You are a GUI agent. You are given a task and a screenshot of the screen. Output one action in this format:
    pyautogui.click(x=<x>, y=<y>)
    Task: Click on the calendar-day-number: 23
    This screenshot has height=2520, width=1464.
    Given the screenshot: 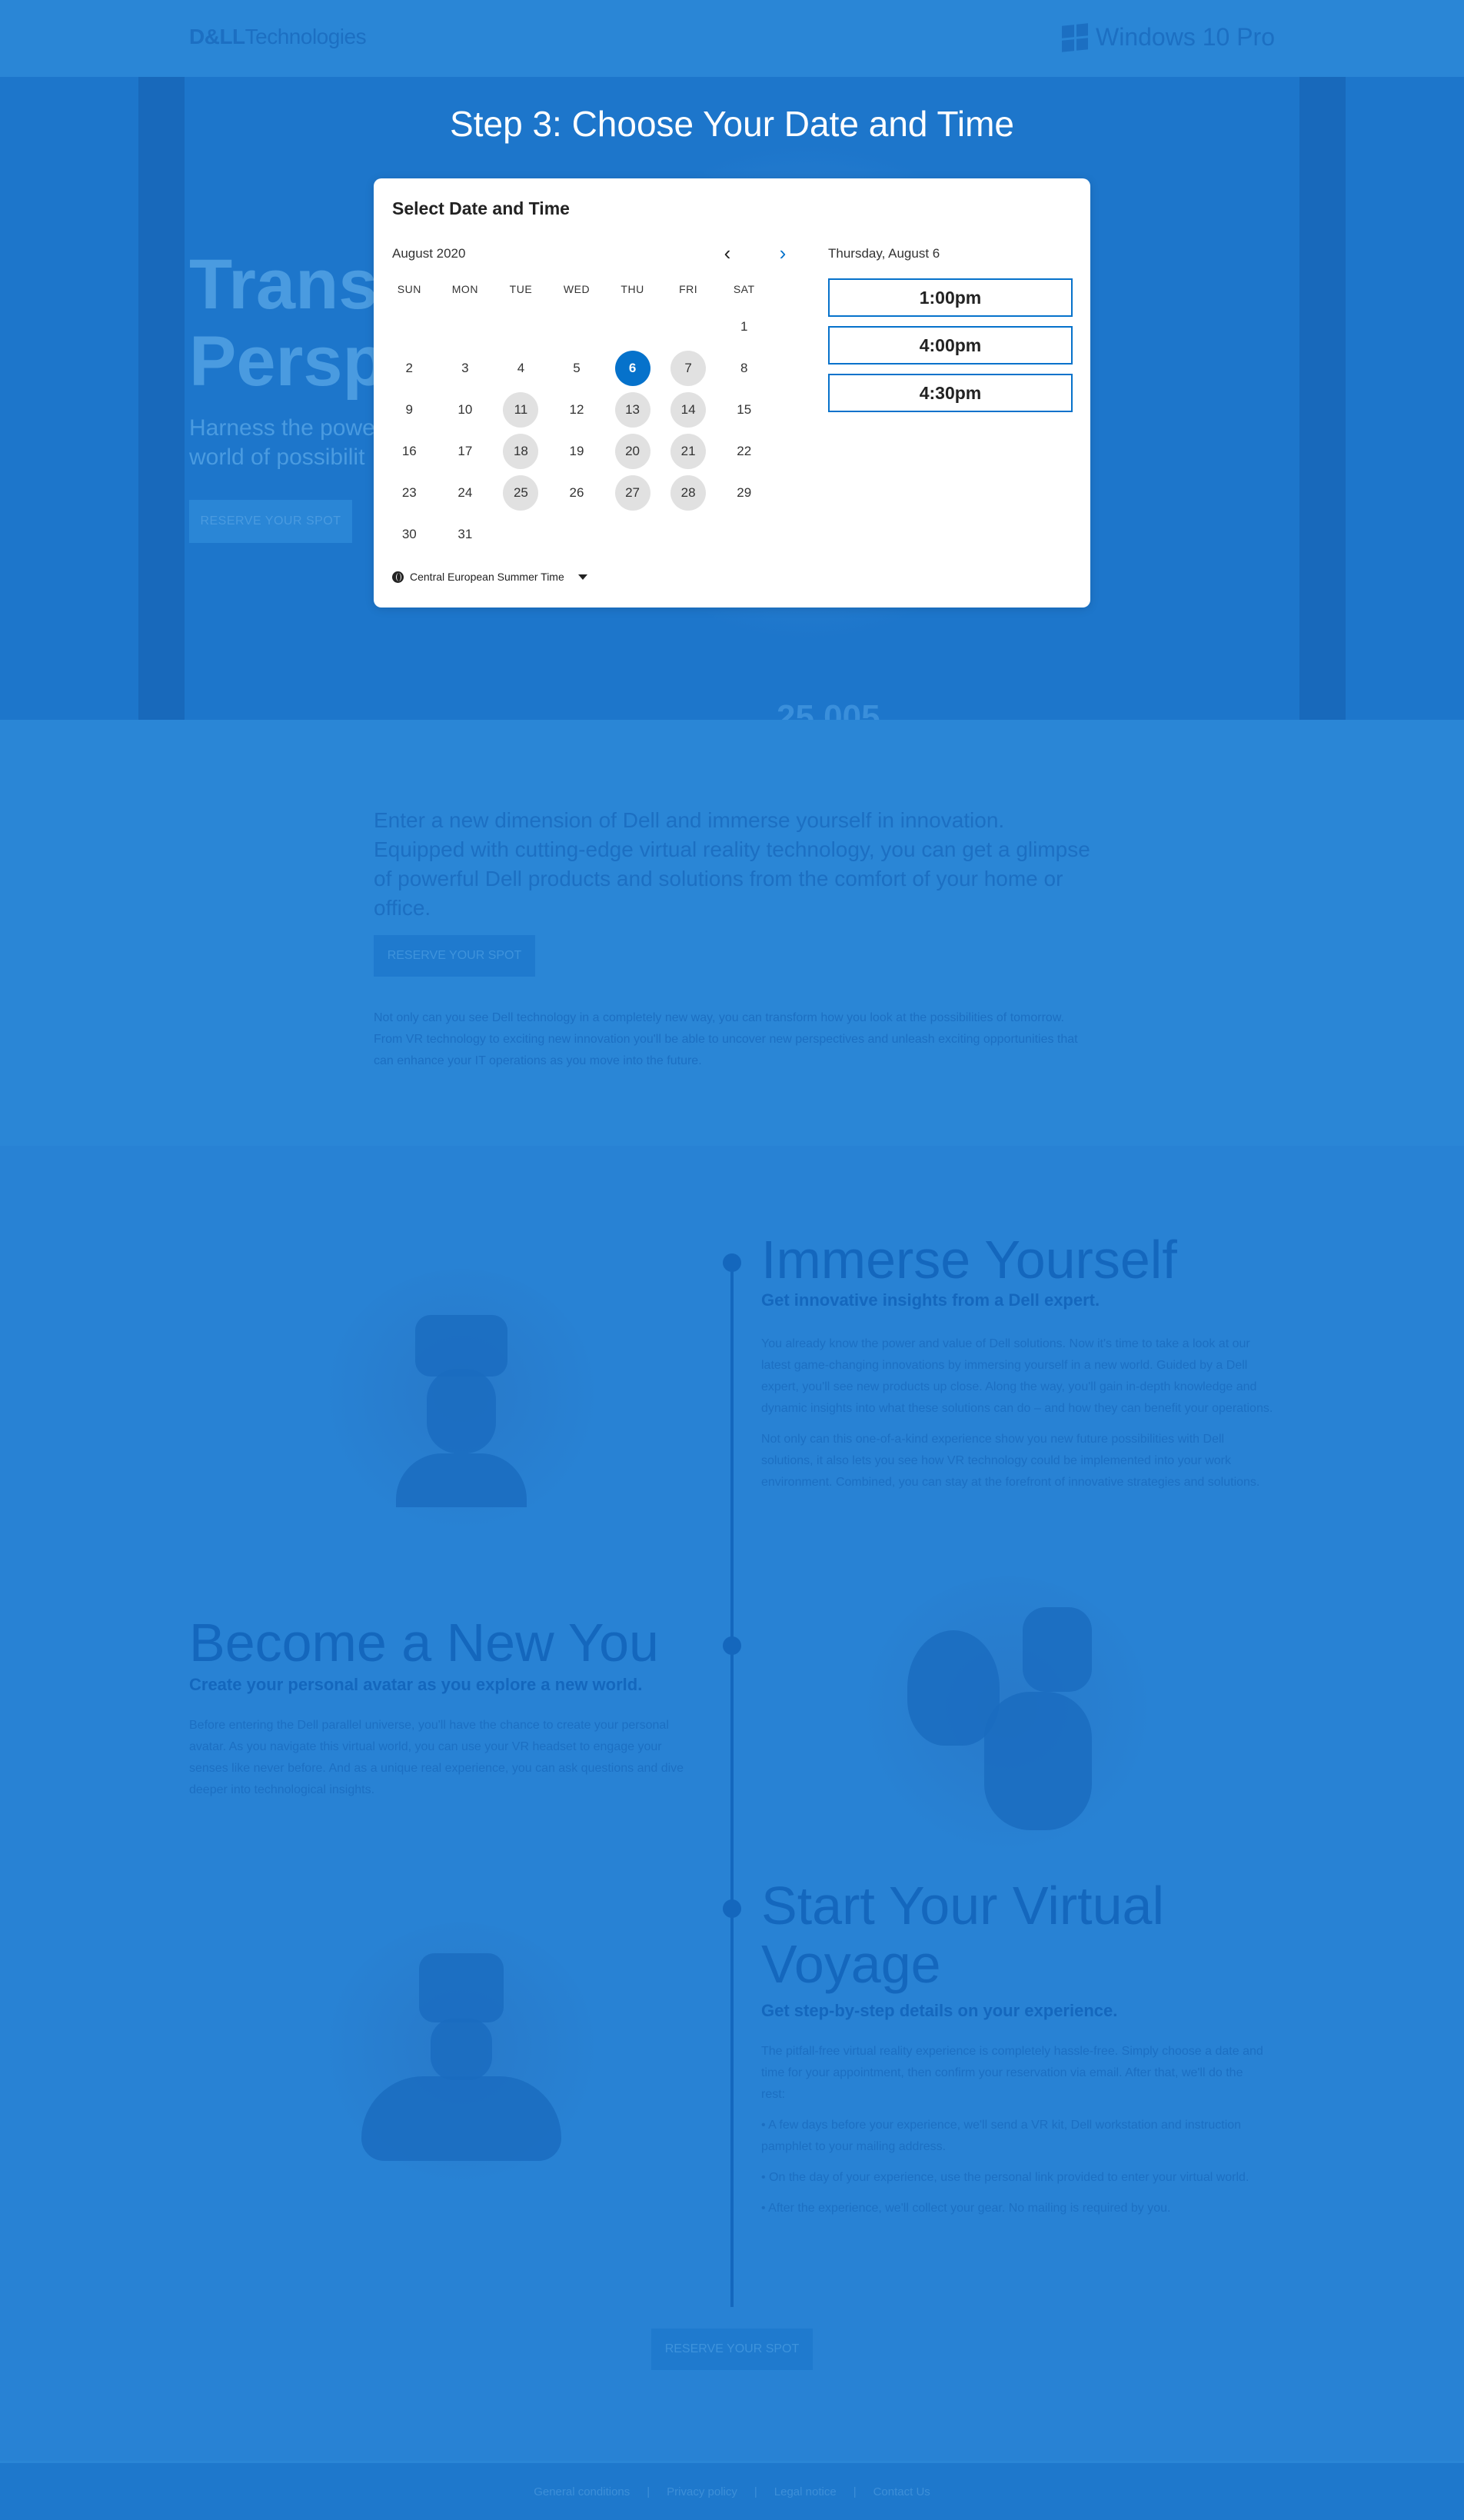 What is the action you would take?
    pyautogui.click(x=409, y=492)
    